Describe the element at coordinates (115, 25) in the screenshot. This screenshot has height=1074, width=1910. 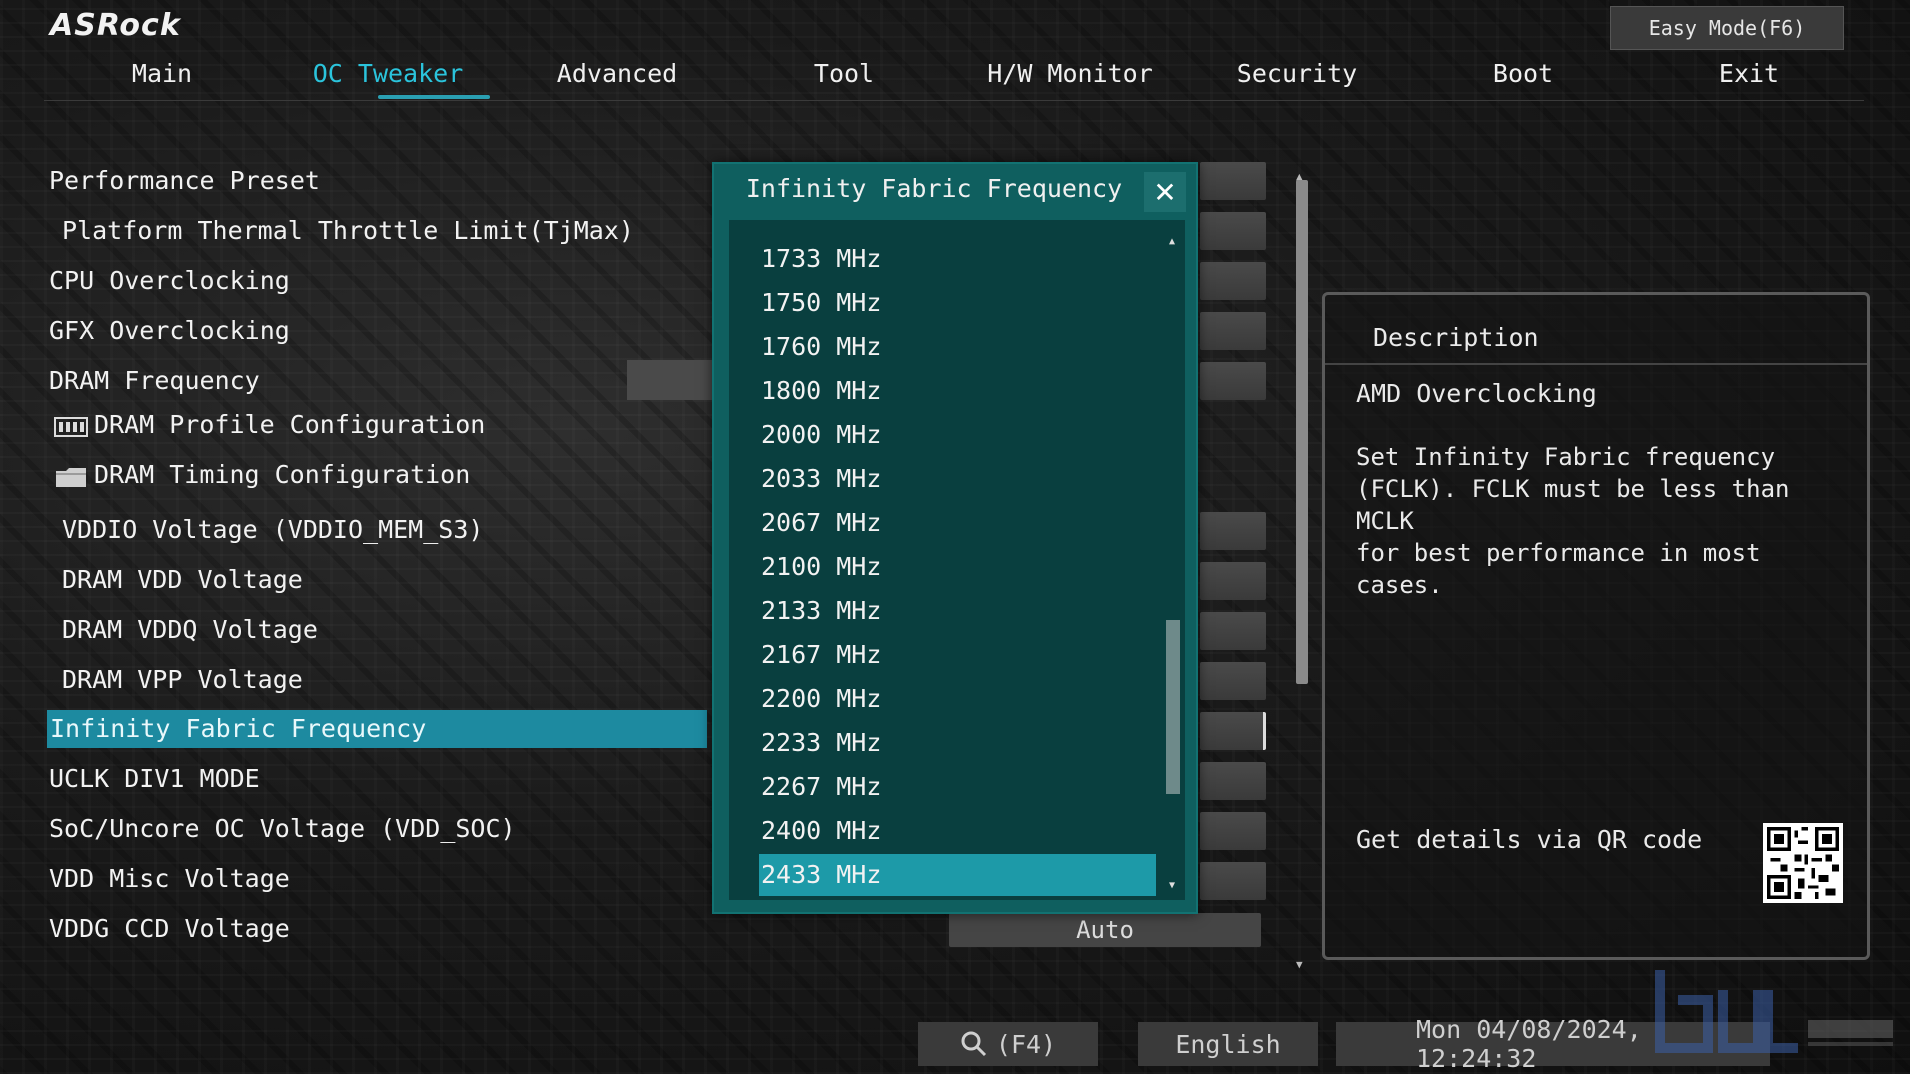
I see `asrock-logo: ASRock` at that location.